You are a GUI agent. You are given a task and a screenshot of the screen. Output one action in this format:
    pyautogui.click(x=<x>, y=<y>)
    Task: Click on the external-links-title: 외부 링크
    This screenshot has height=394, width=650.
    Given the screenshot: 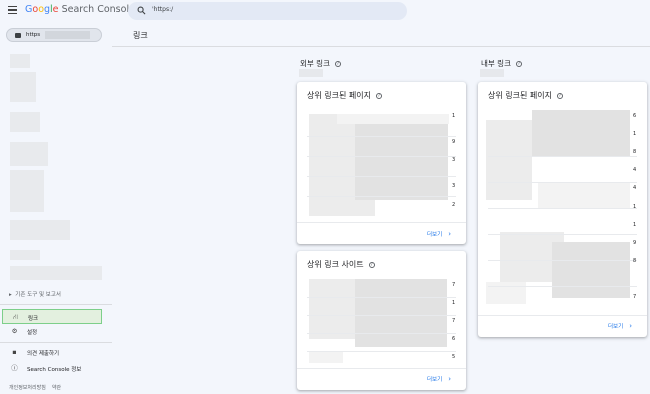 What is the action you would take?
    pyautogui.click(x=315, y=63)
    